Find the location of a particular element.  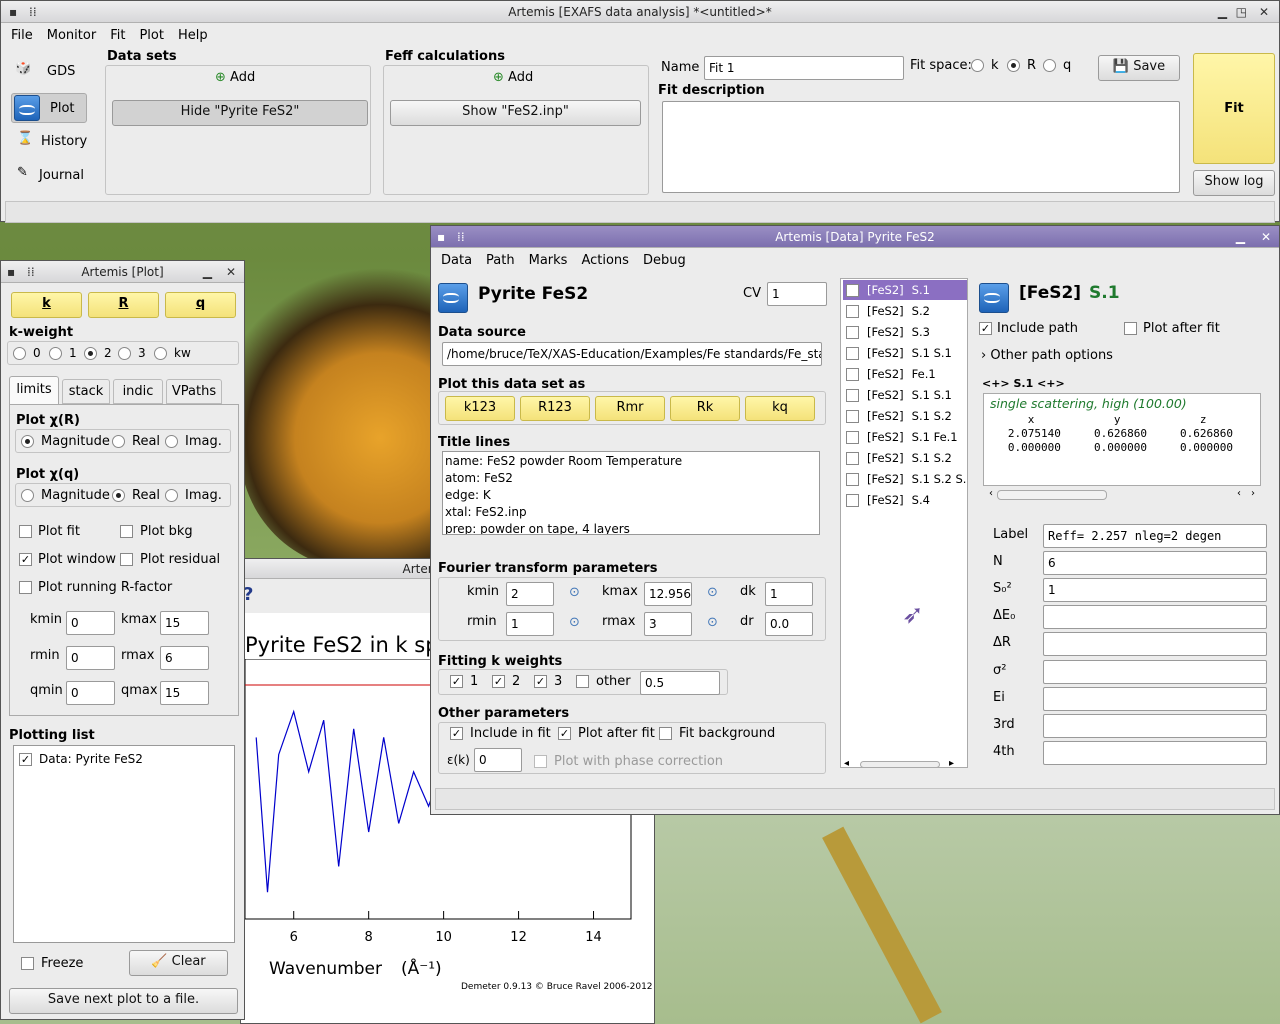

path-list-item: [FeS2] S.2 is located at coordinates (905, 311).